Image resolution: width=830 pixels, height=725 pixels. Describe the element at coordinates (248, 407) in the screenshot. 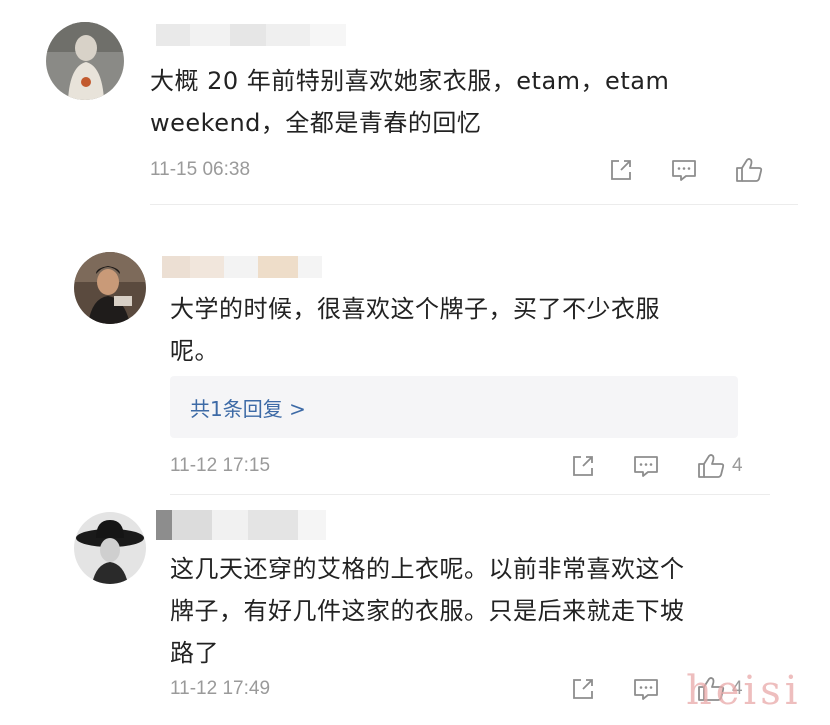

I see `view-replies-link: 共1条回复 >` at that location.